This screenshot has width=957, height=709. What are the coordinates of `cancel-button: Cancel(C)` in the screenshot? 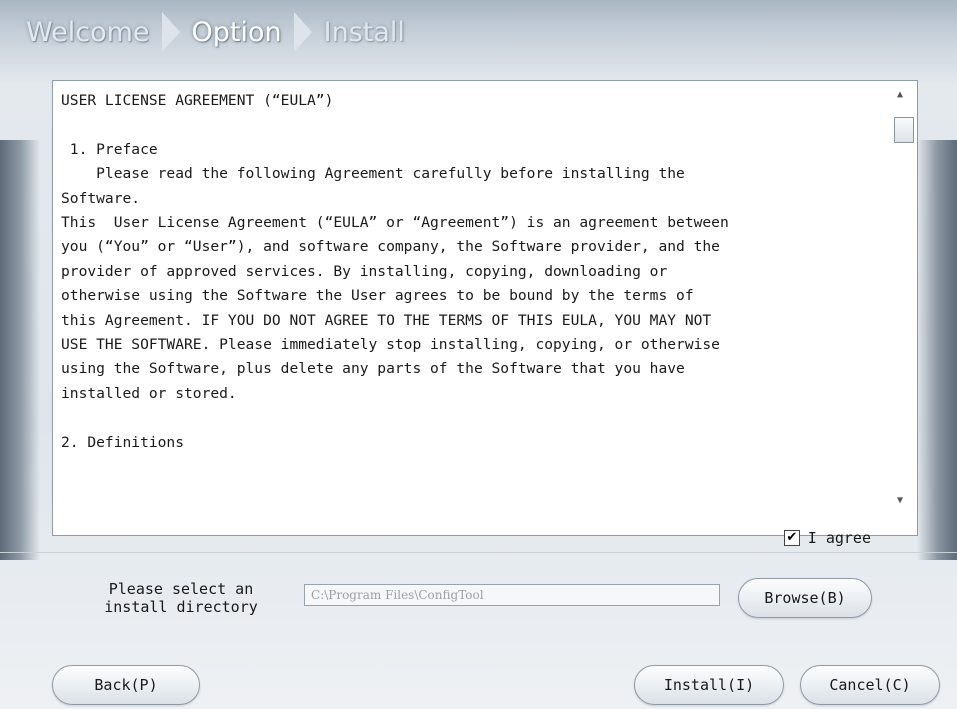 It's located at (870, 685).